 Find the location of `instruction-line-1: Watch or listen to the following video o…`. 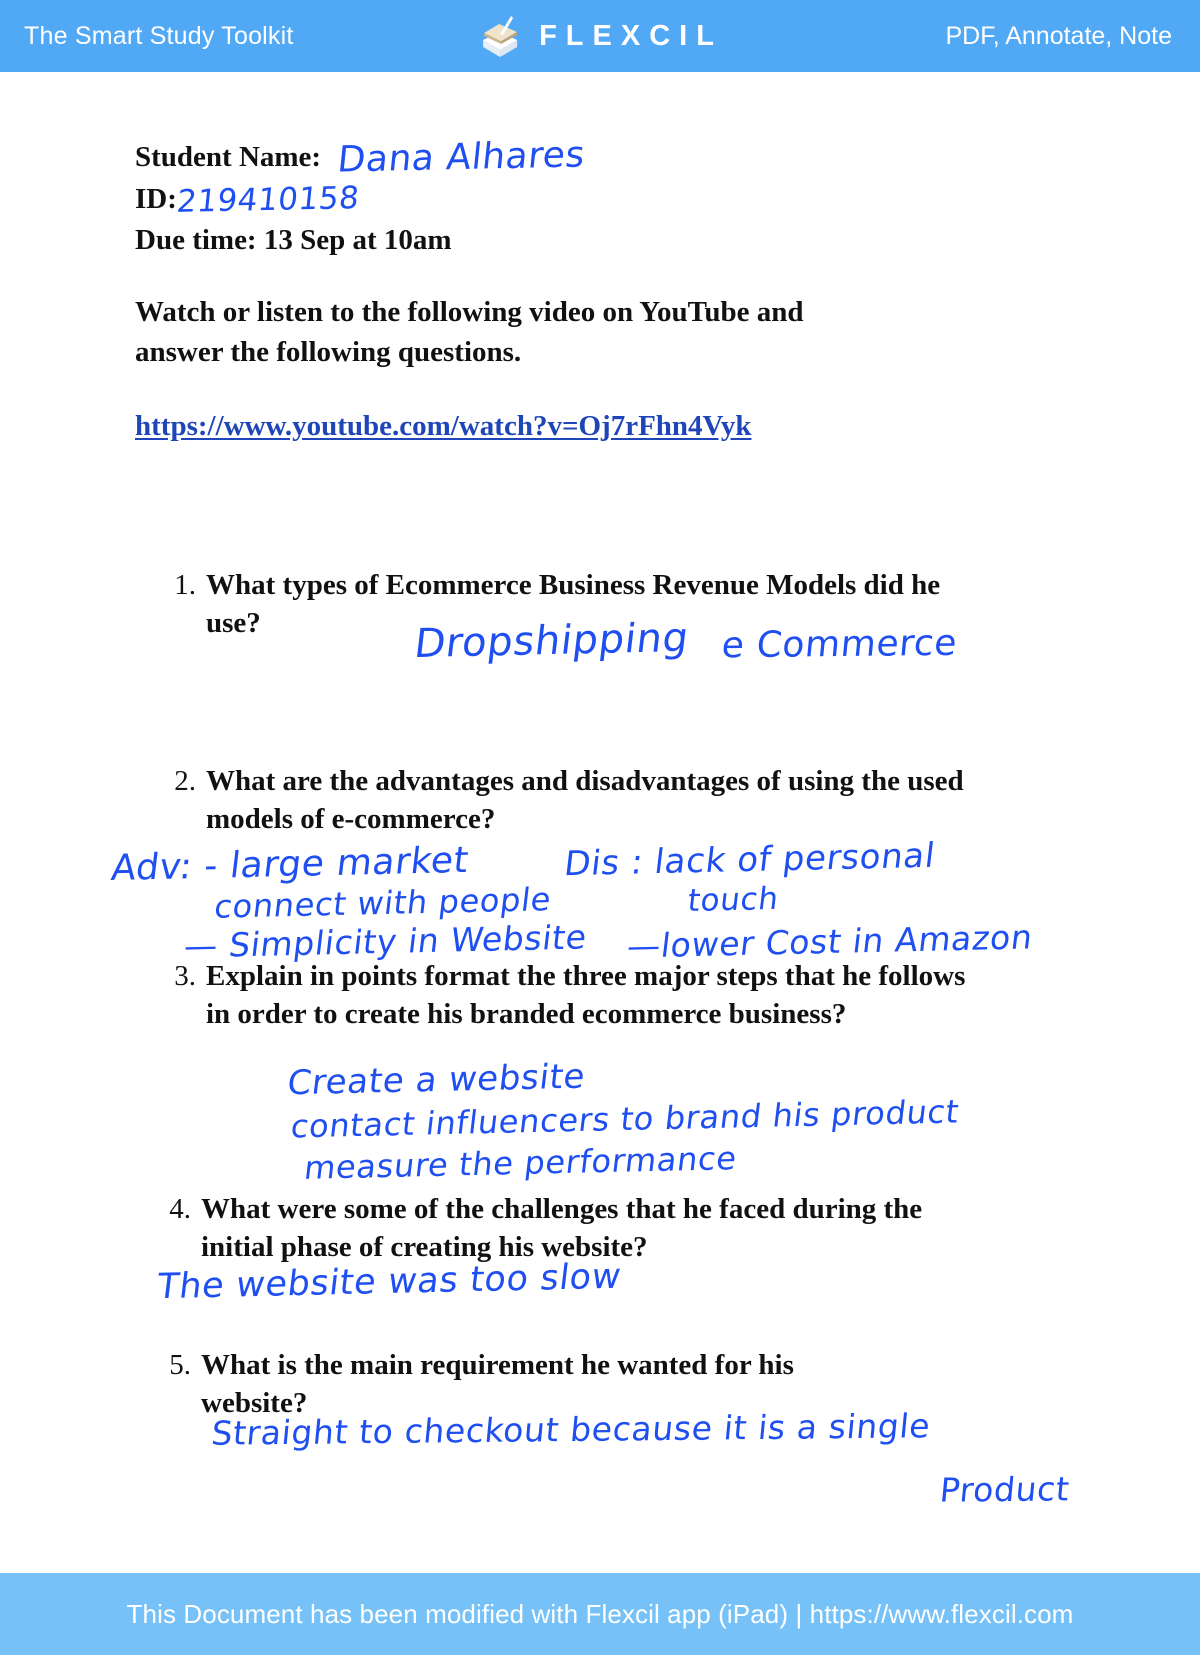

instruction-line-1: Watch or listen to the following video o… is located at coordinates (469, 312).